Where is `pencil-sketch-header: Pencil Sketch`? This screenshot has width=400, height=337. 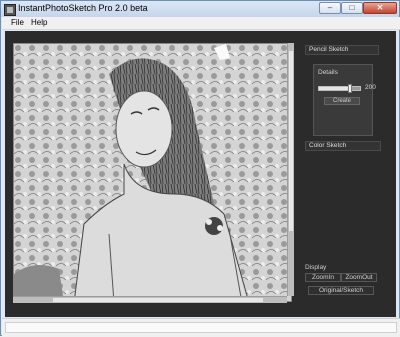 pencil-sketch-header: Pencil Sketch is located at coordinates (342, 50).